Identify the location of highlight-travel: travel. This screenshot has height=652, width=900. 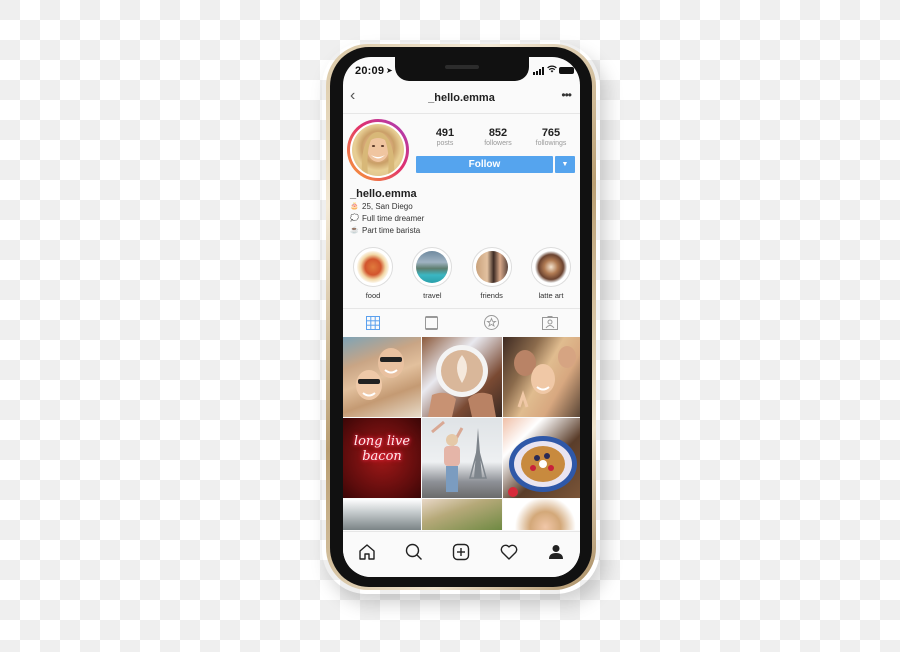
(432, 273).